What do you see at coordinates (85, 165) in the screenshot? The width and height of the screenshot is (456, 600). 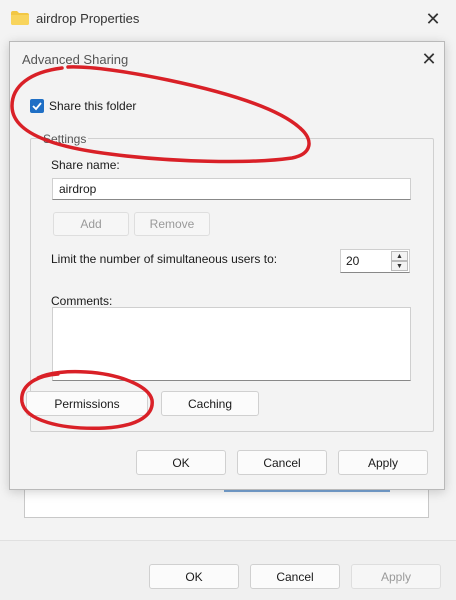 I see `share-name-label: Share name:` at bounding box center [85, 165].